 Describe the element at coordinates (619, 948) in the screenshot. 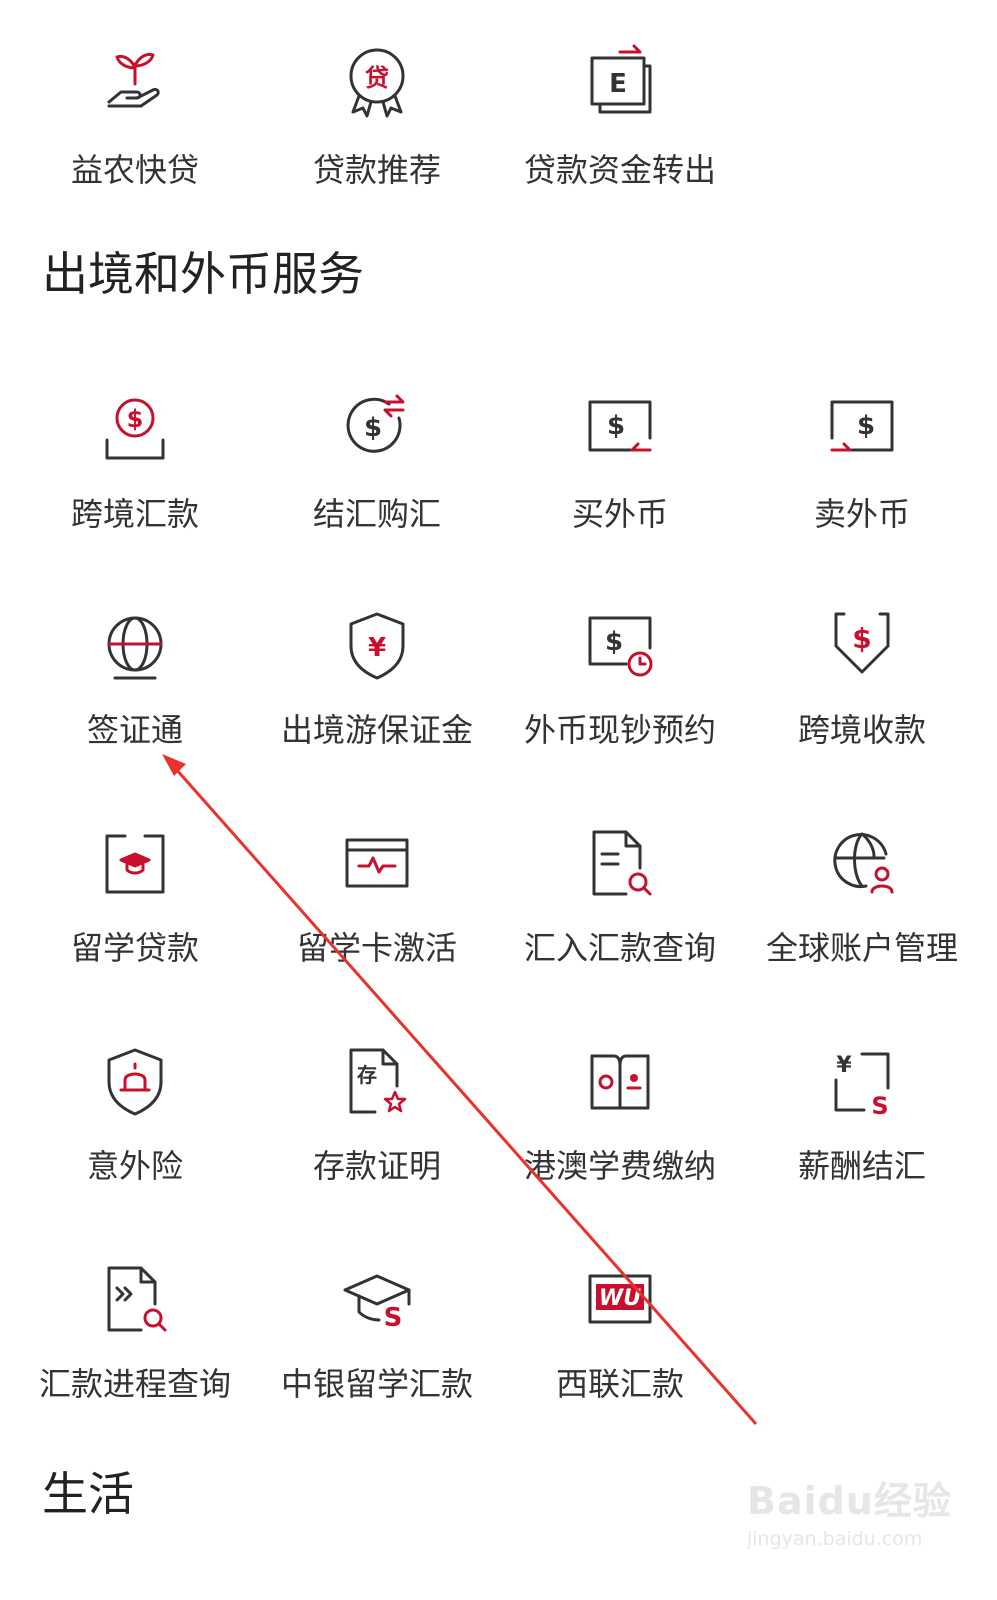

I see `tile-label: 汇入汇款查询` at that location.